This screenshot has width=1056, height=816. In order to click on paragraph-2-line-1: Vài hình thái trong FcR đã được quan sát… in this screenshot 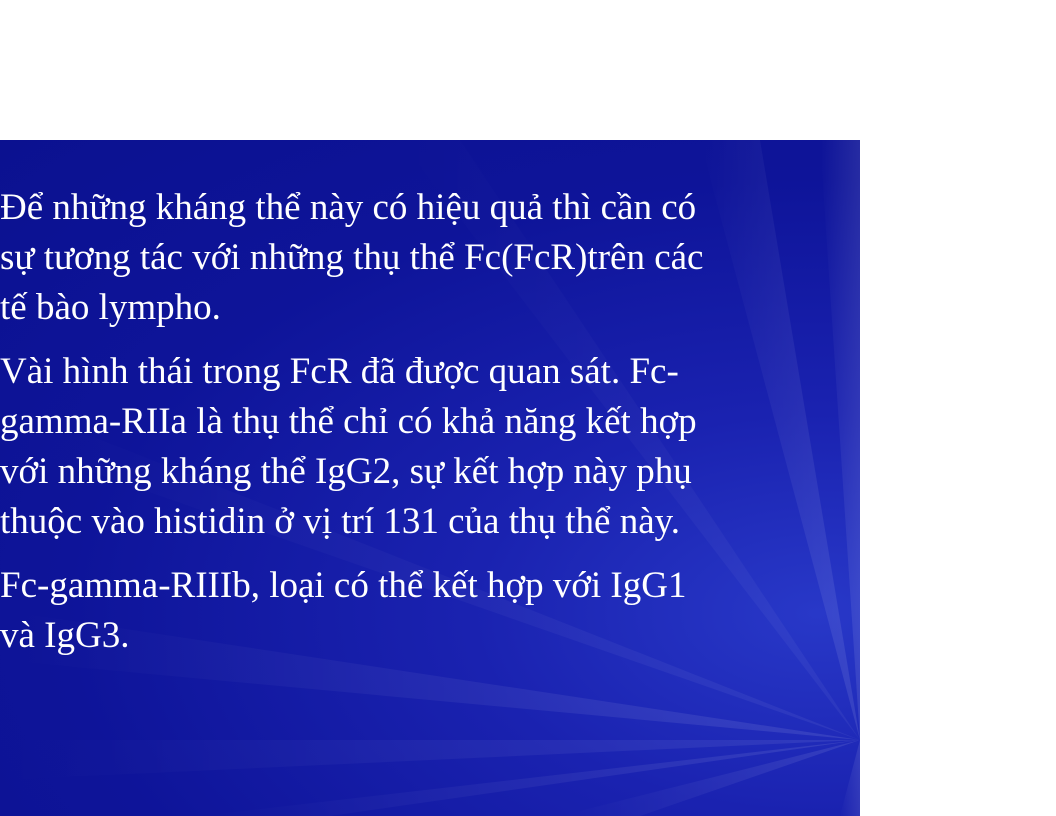, I will do `click(339, 371)`.